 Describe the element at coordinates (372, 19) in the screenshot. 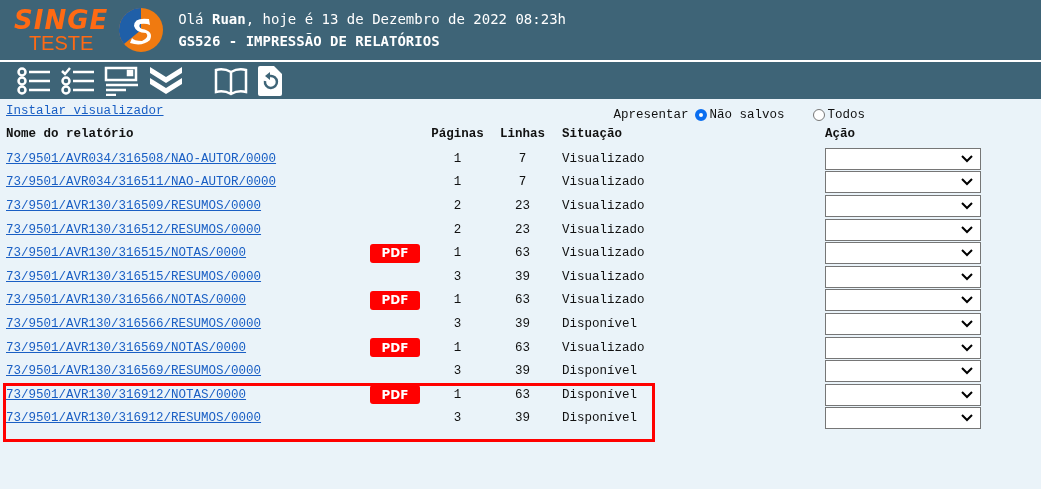

I see `greeting-text: Olá Ruan, hoje é 13 de Dezembro de 2022 08:23h` at that location.